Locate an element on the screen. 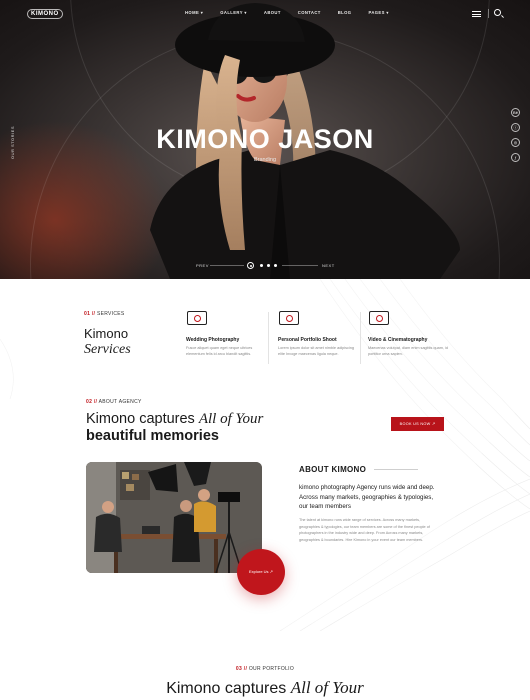 This screenshot has width=530, height=700. section-label-text: ABOUT AGENCY is located at coordinates (120, 402).